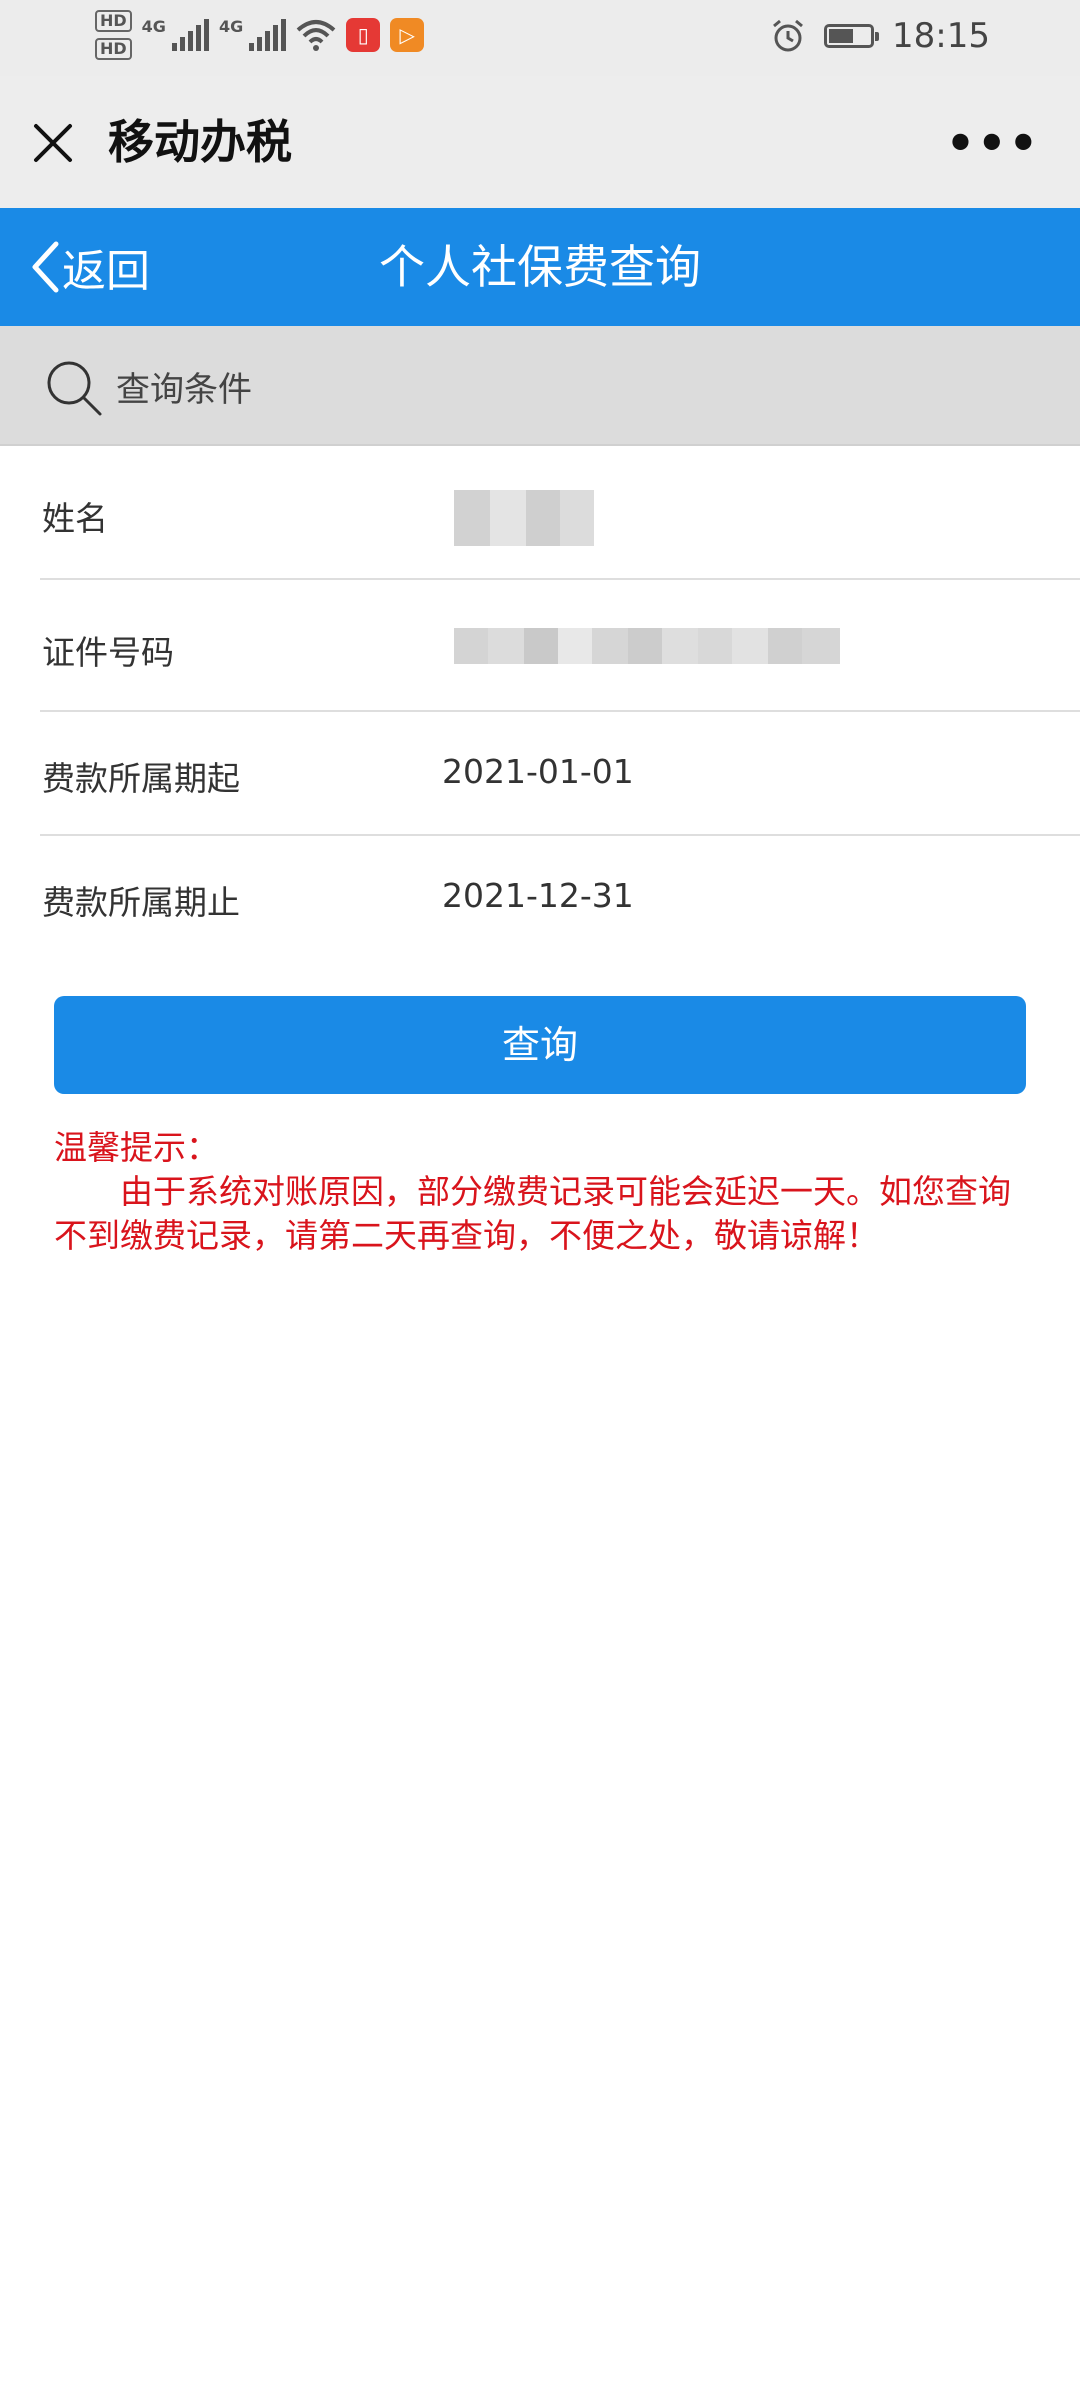 This screenshot has width=1080, height=2400. Describe the element at coordinates (75, 518) in the screenshot. I see `name-label: 姓名` at that location.